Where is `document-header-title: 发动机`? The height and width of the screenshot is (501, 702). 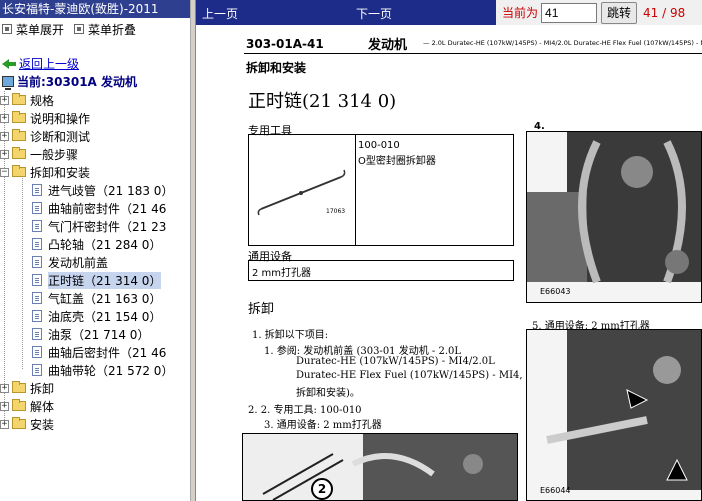
document-header-title: 发动机 is located at coordinates (388, 45).